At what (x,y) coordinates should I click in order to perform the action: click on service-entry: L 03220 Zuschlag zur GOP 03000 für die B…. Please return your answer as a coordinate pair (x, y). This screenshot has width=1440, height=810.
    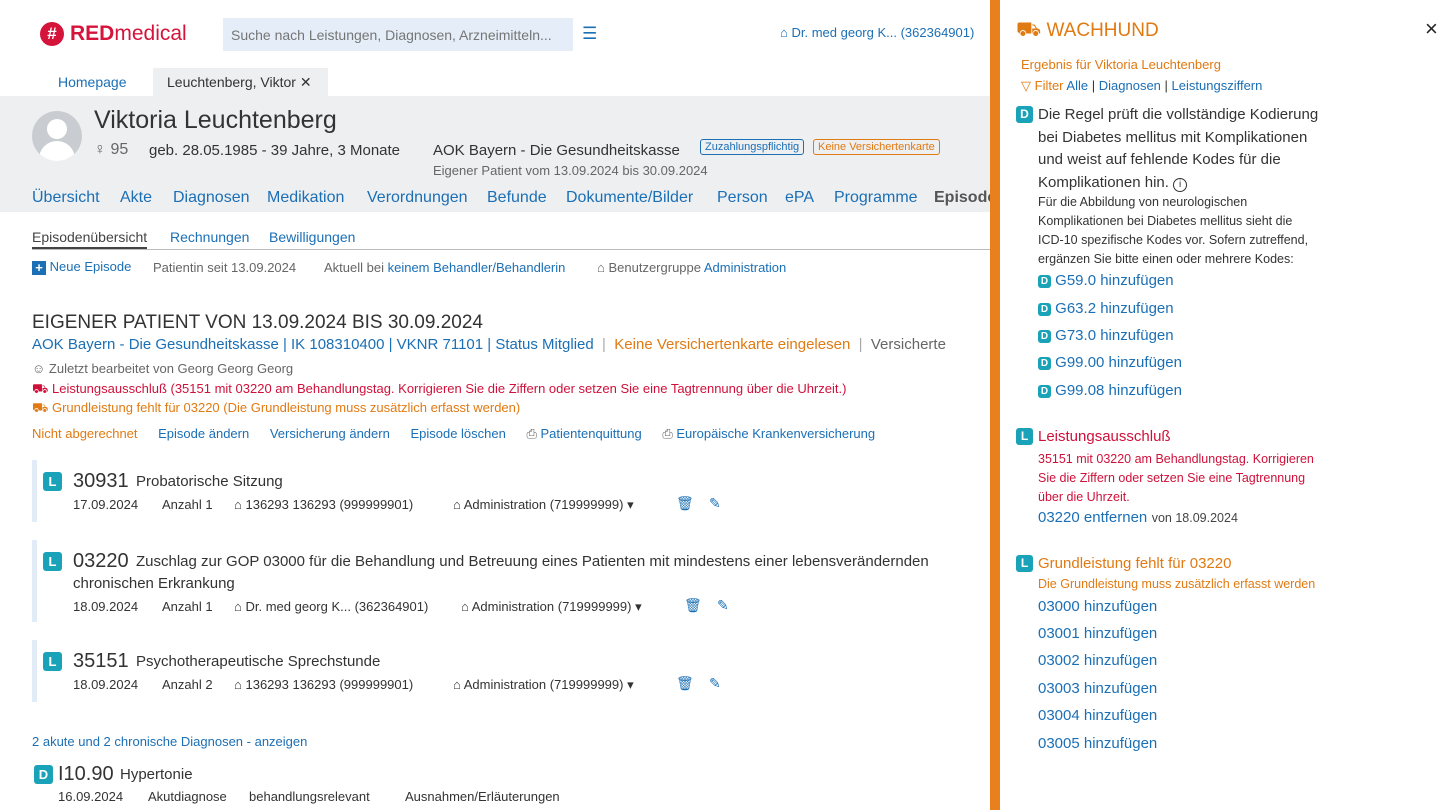
    Looking at the image, I should click on (507, 581).